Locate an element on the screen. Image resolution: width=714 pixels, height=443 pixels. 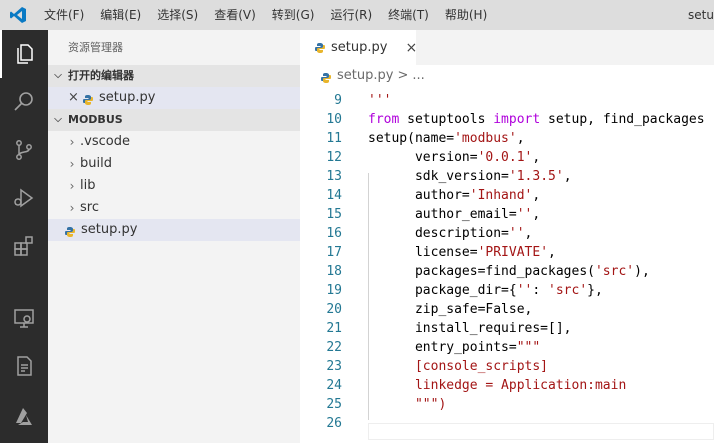
code-text: author_email='', is located at coordinates (454, 214).